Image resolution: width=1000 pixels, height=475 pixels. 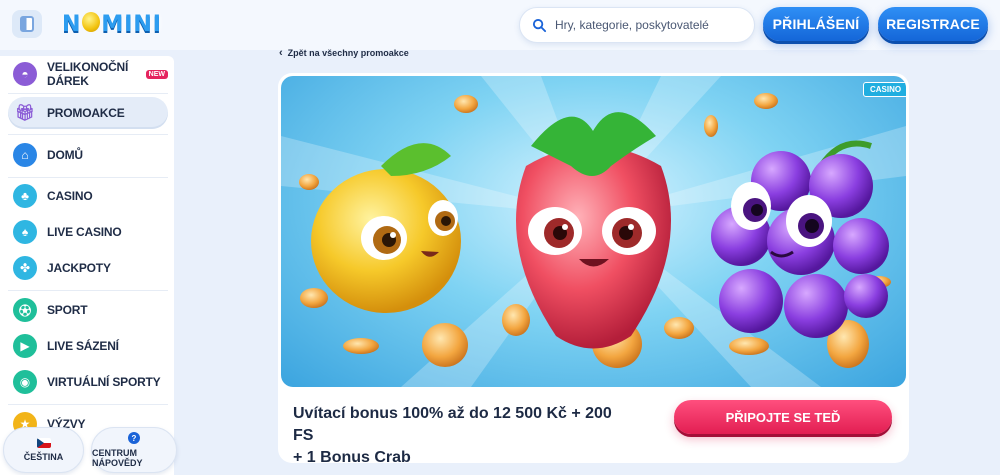 What do you see at coordinates (67, 310) in the screenshot?
I see `sidebar-item-label: SPORT` at bounding box center [67, 310].